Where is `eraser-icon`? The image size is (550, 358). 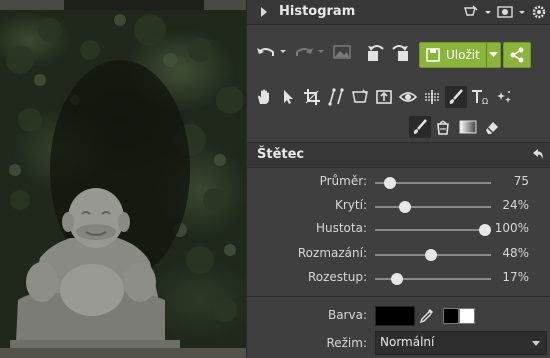 eraser-icon is located at coordinates (492, 127).